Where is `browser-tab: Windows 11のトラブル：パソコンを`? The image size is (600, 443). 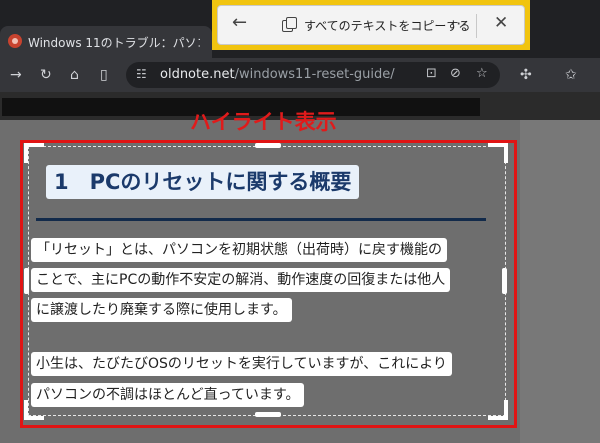
browser-tab: Windows 11のトラブル：パソコンを is located at coordinates (106, 42).